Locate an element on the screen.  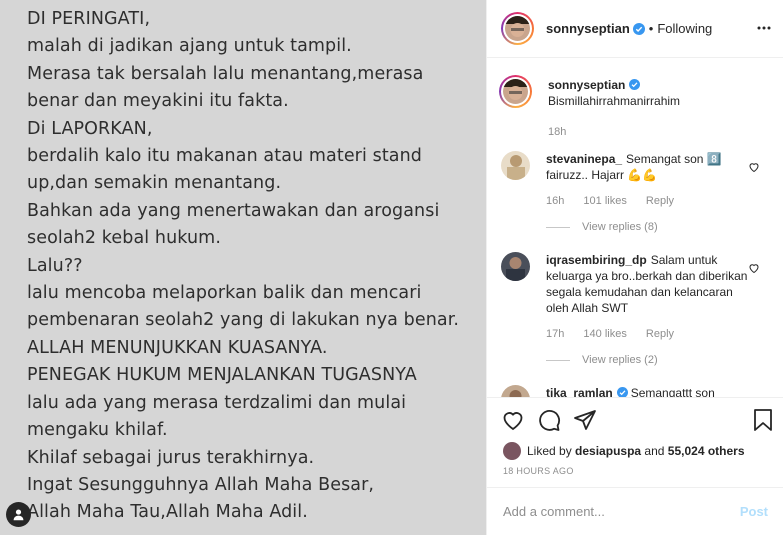
comment-time: 16h is located at coordinates (555, 201).